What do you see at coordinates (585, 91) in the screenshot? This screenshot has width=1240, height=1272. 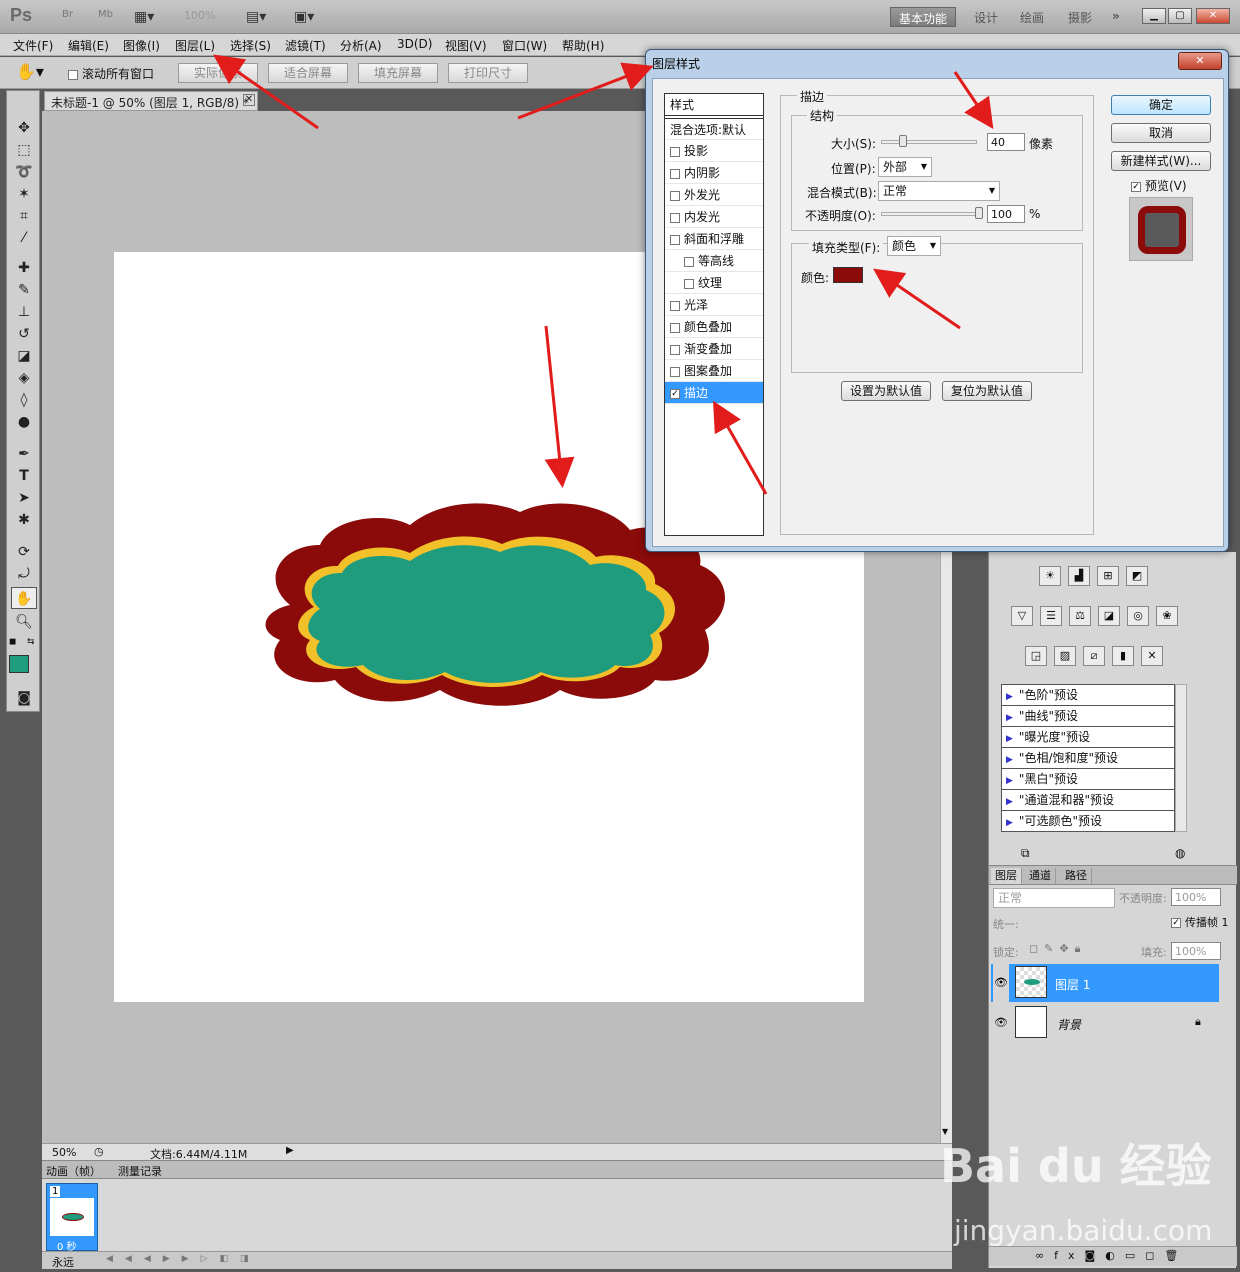 I see `arrow-to-dialog-title` at bounding box center [585, 91].